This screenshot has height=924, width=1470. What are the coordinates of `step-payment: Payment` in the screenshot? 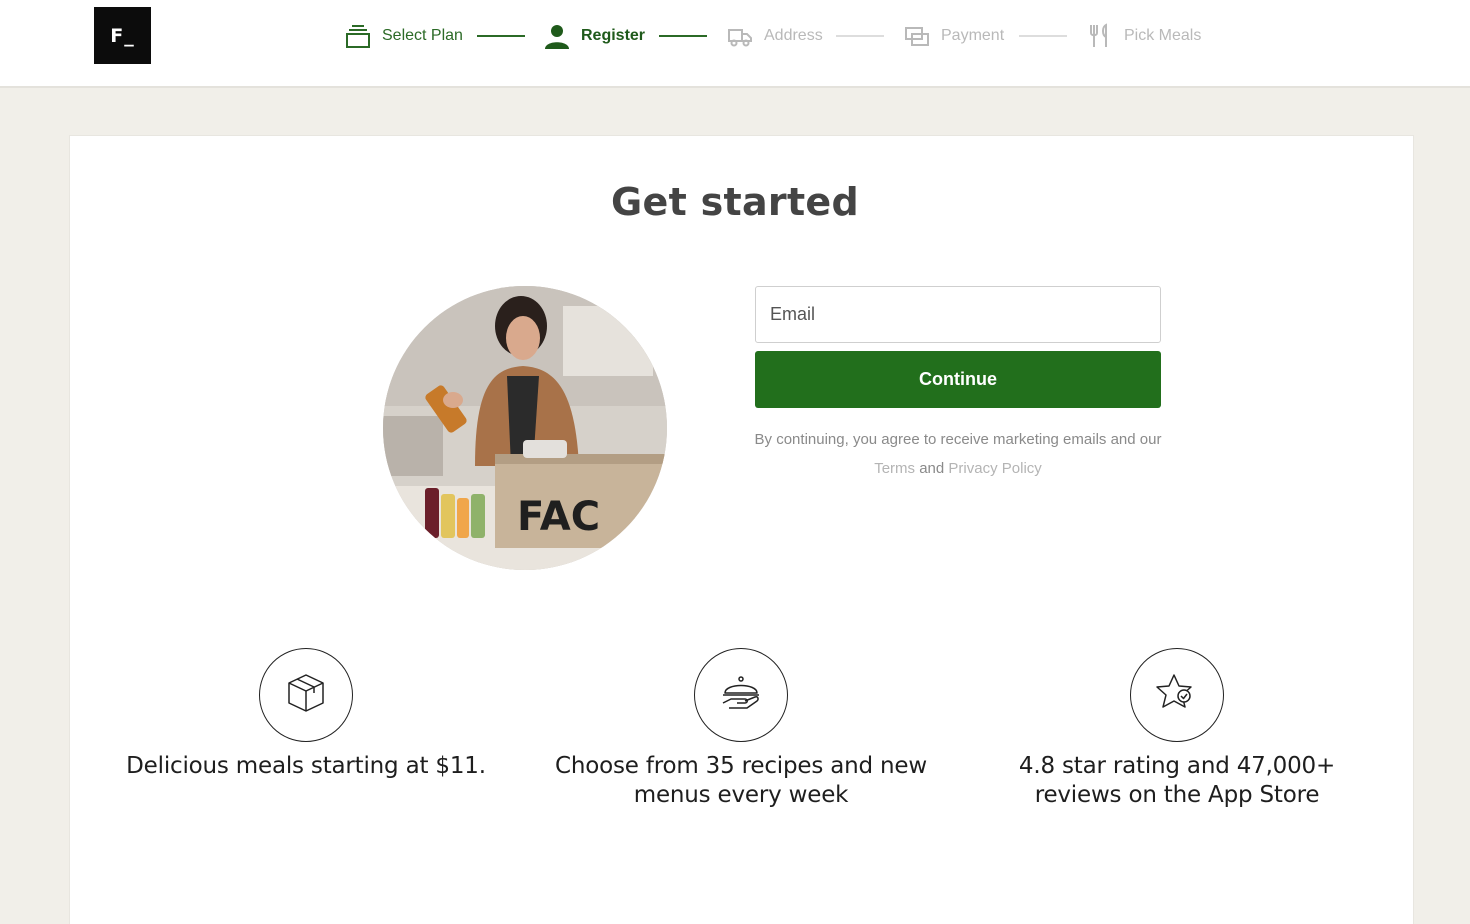 It's located at (954, 36).